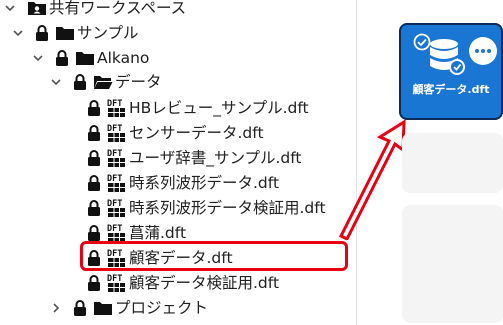 The height and width of the screenshot is (325, 503). I want to click on tree-item-sample: サンプル, so click(75, 33).